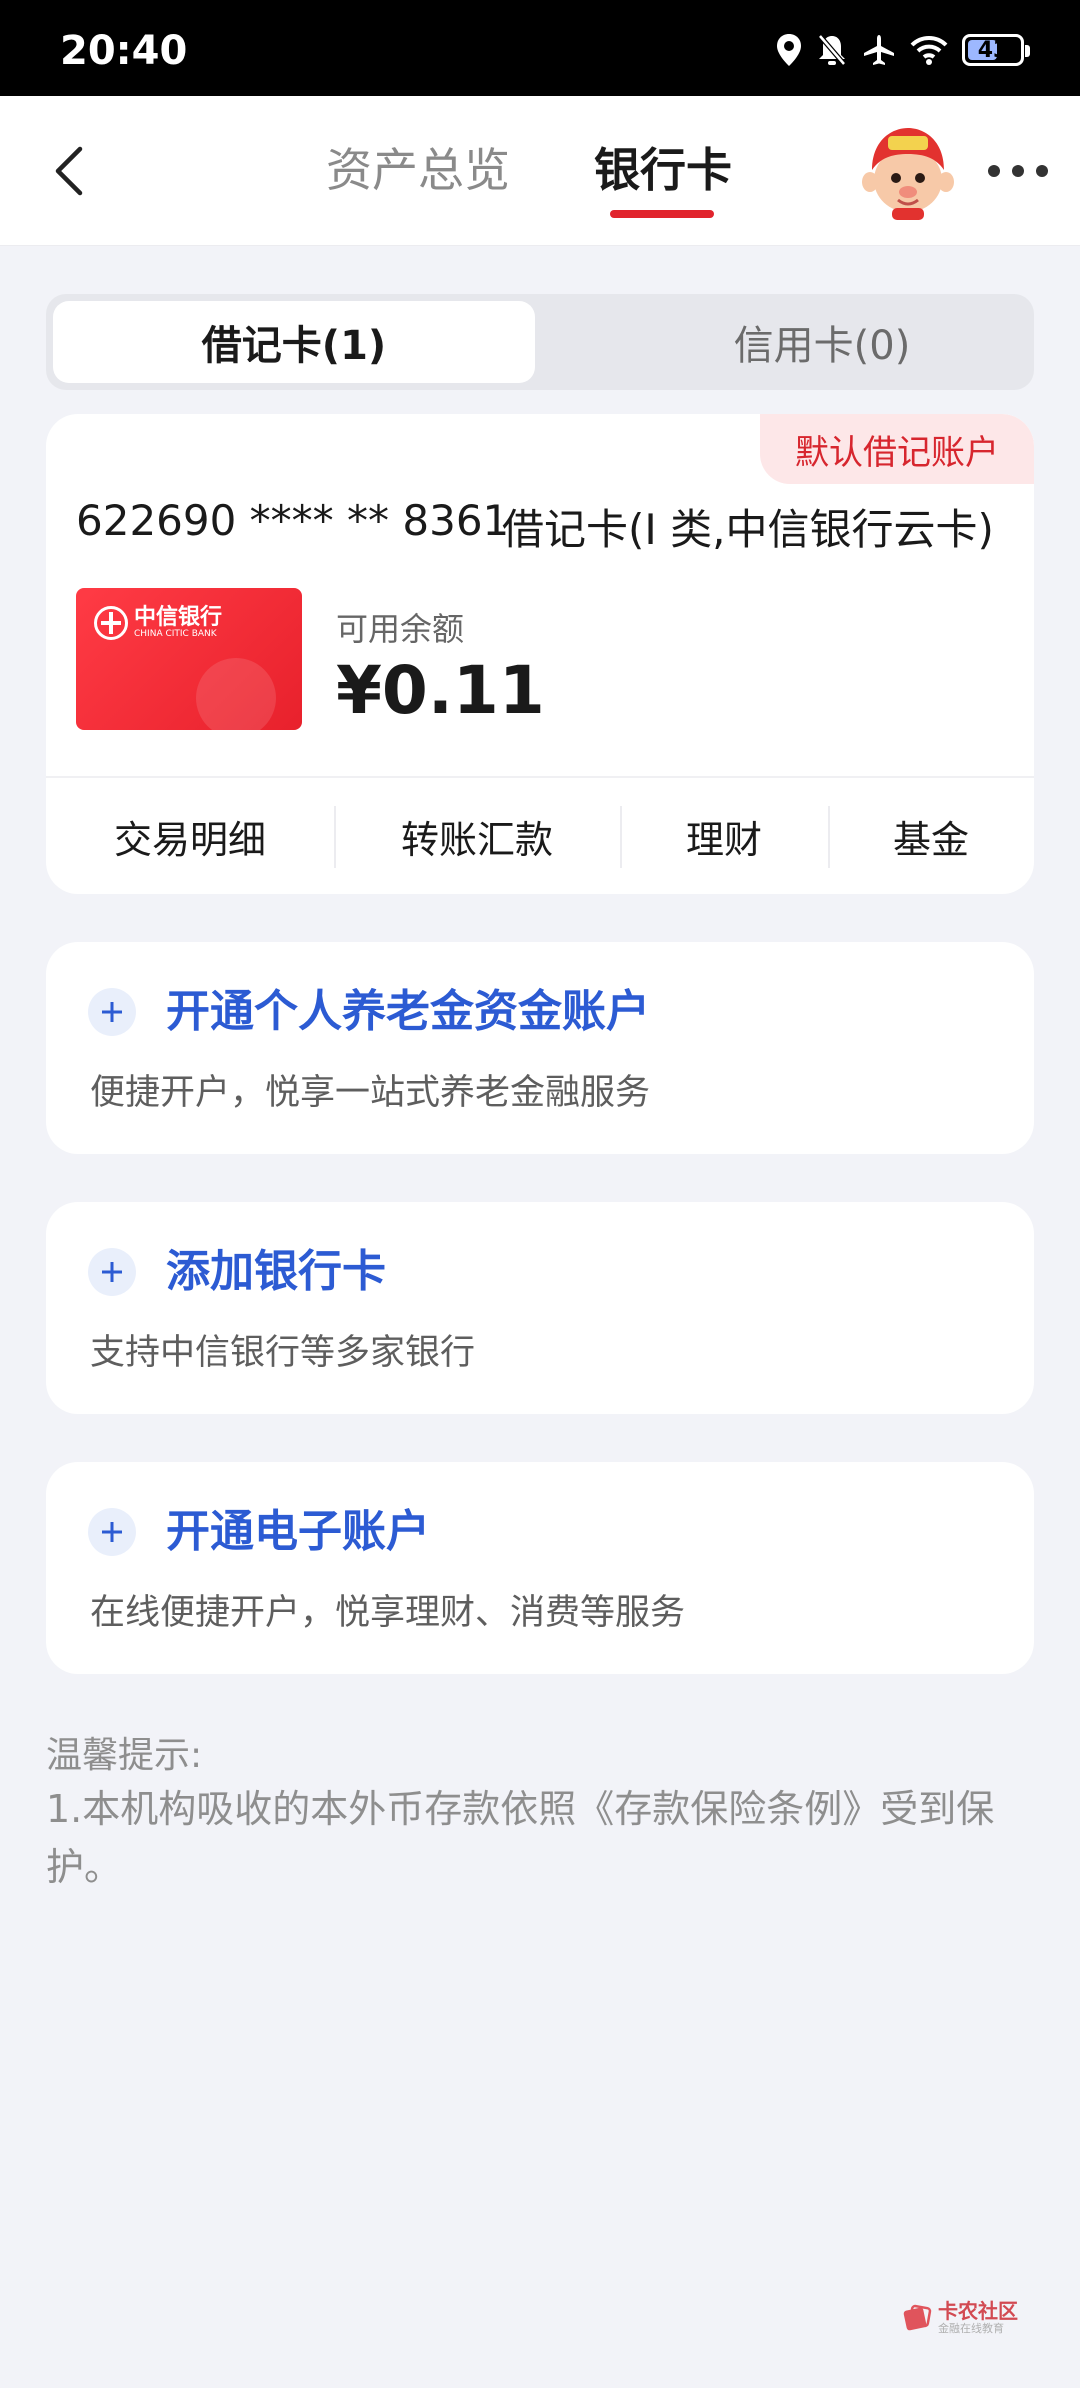 Image resolution: width=1080 pixels, height=2388 pixels. Describe the element at coordinates (662, 214) in the screenshot. I see `active-tab-indicator` at that location.